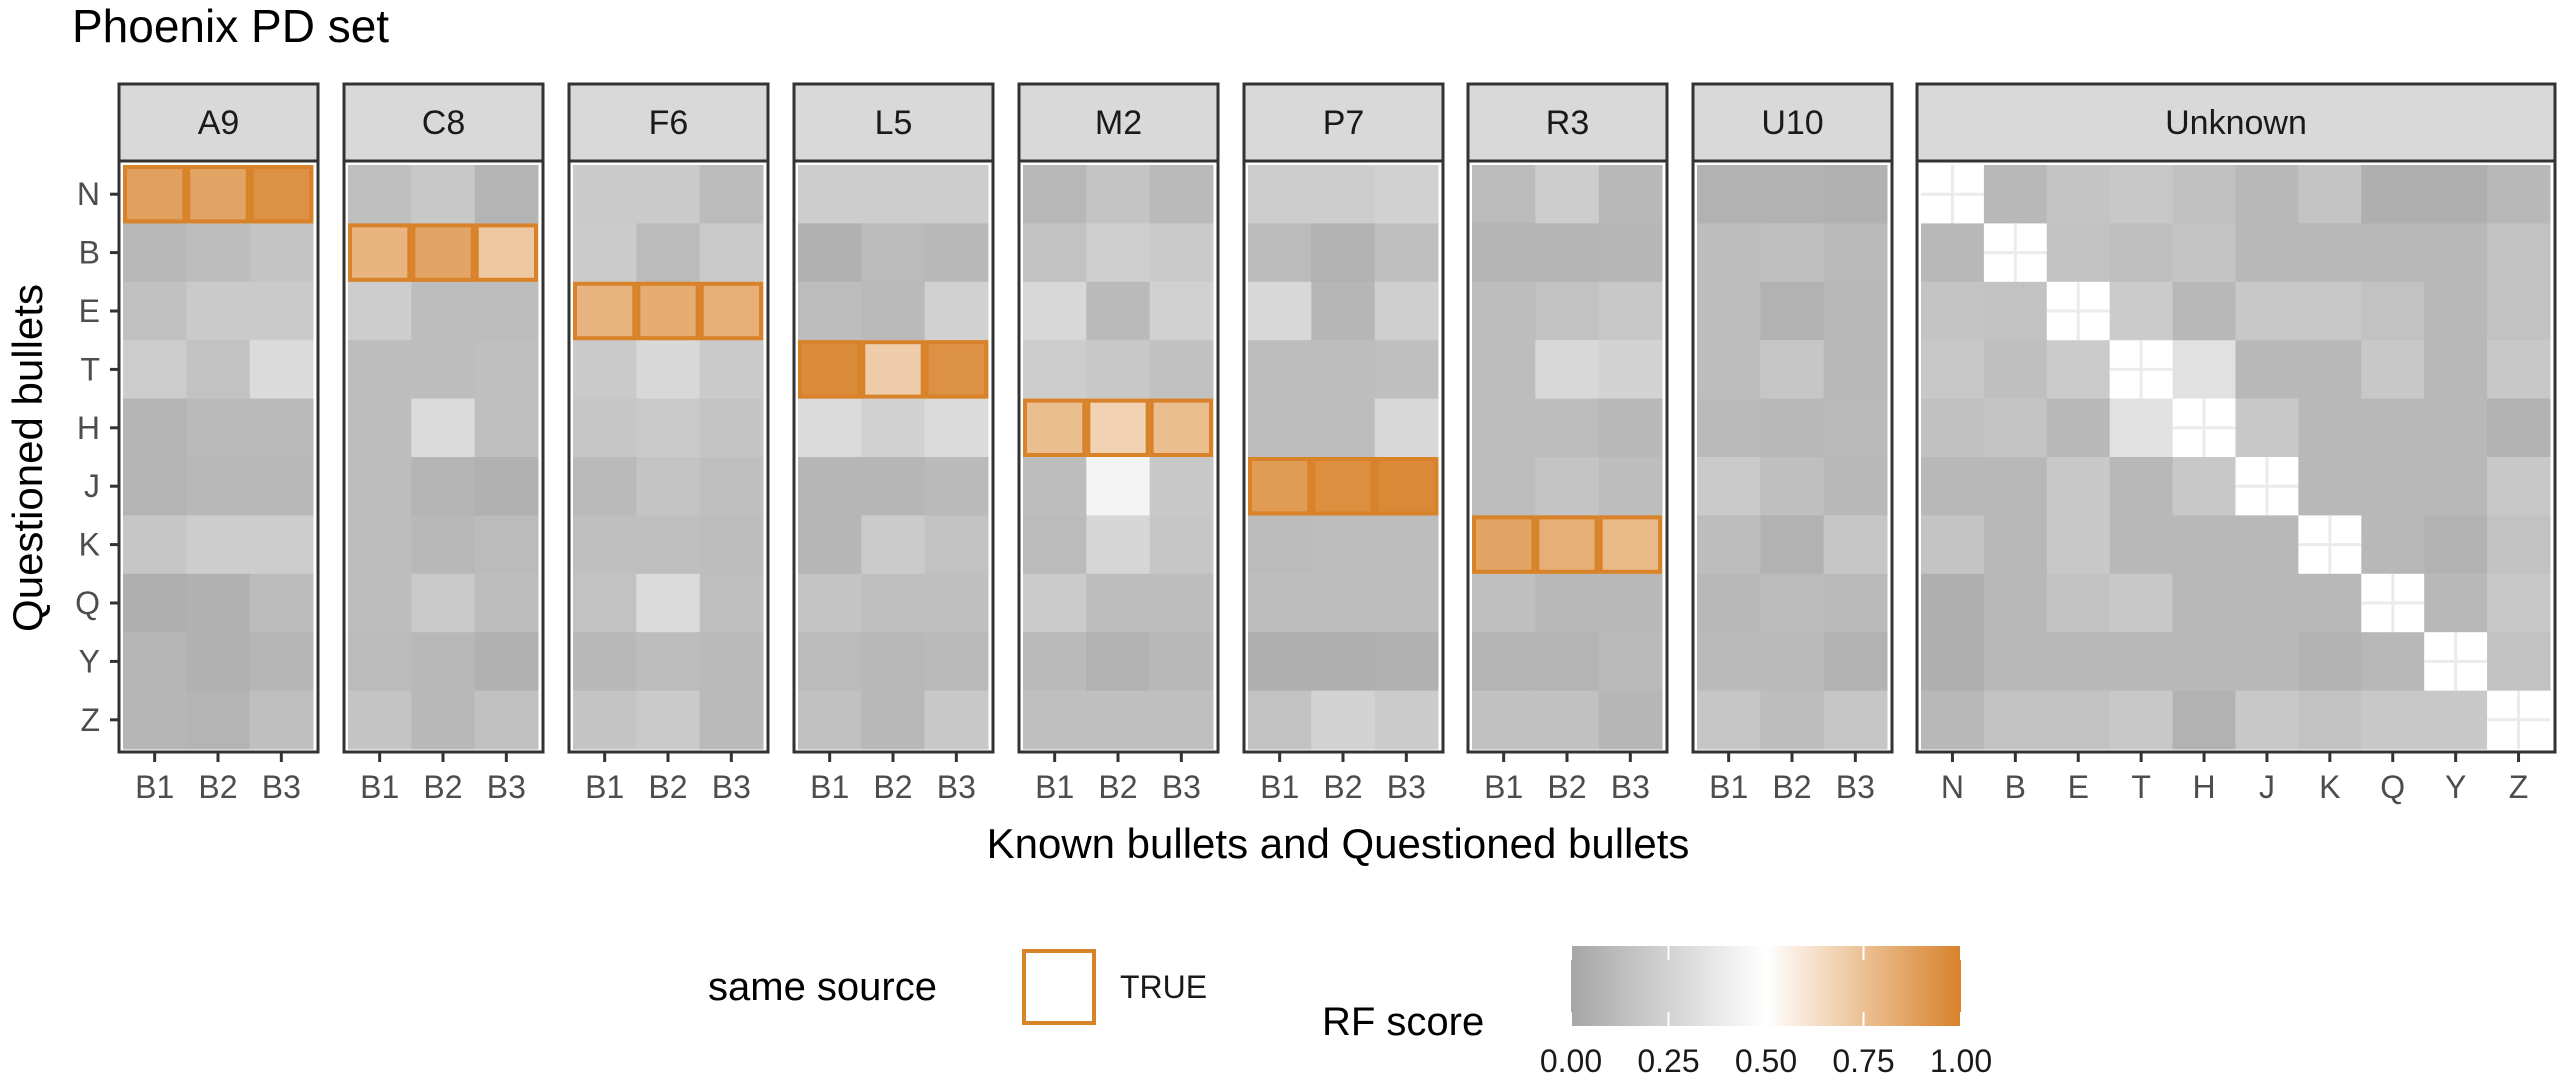 This screenshot has width=2560, height=1083. Describe the element at coordinates (1952, 787) in the screenshot. I see `x-tick-label: N` at that location.